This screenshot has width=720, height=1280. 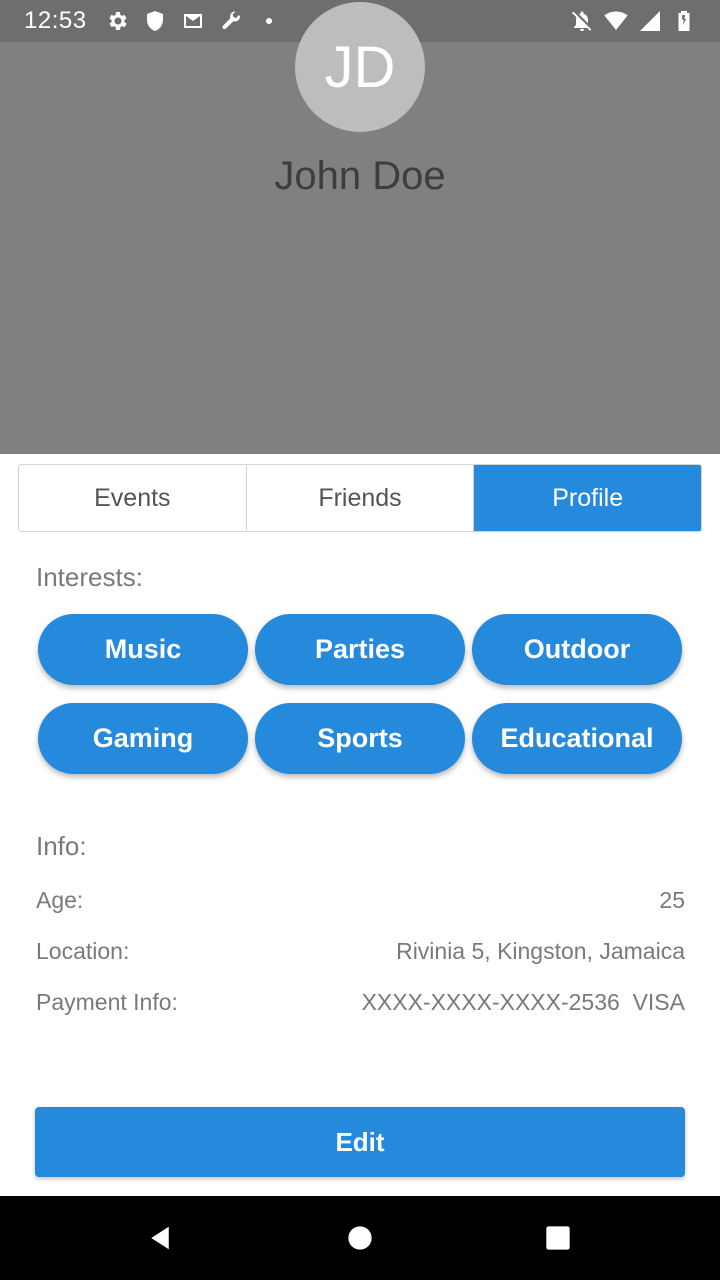 I want to click on info-row-age: Age: 25, so click(x=360, y=900).